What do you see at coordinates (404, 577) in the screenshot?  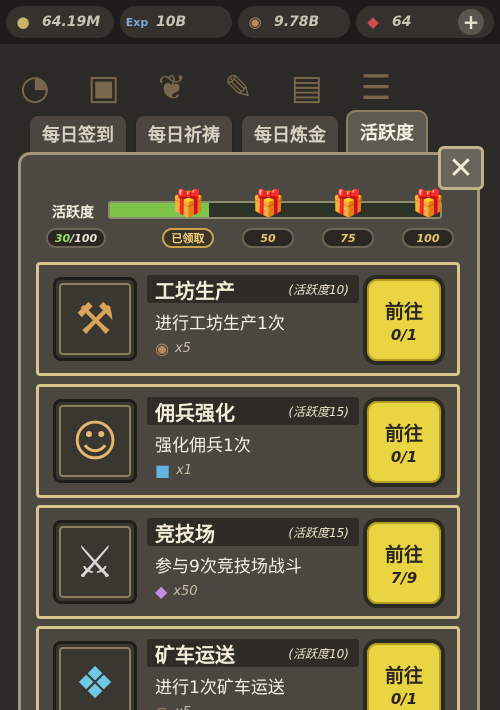 I see `task-progress: 7/9` at bounding box center [404, 577].